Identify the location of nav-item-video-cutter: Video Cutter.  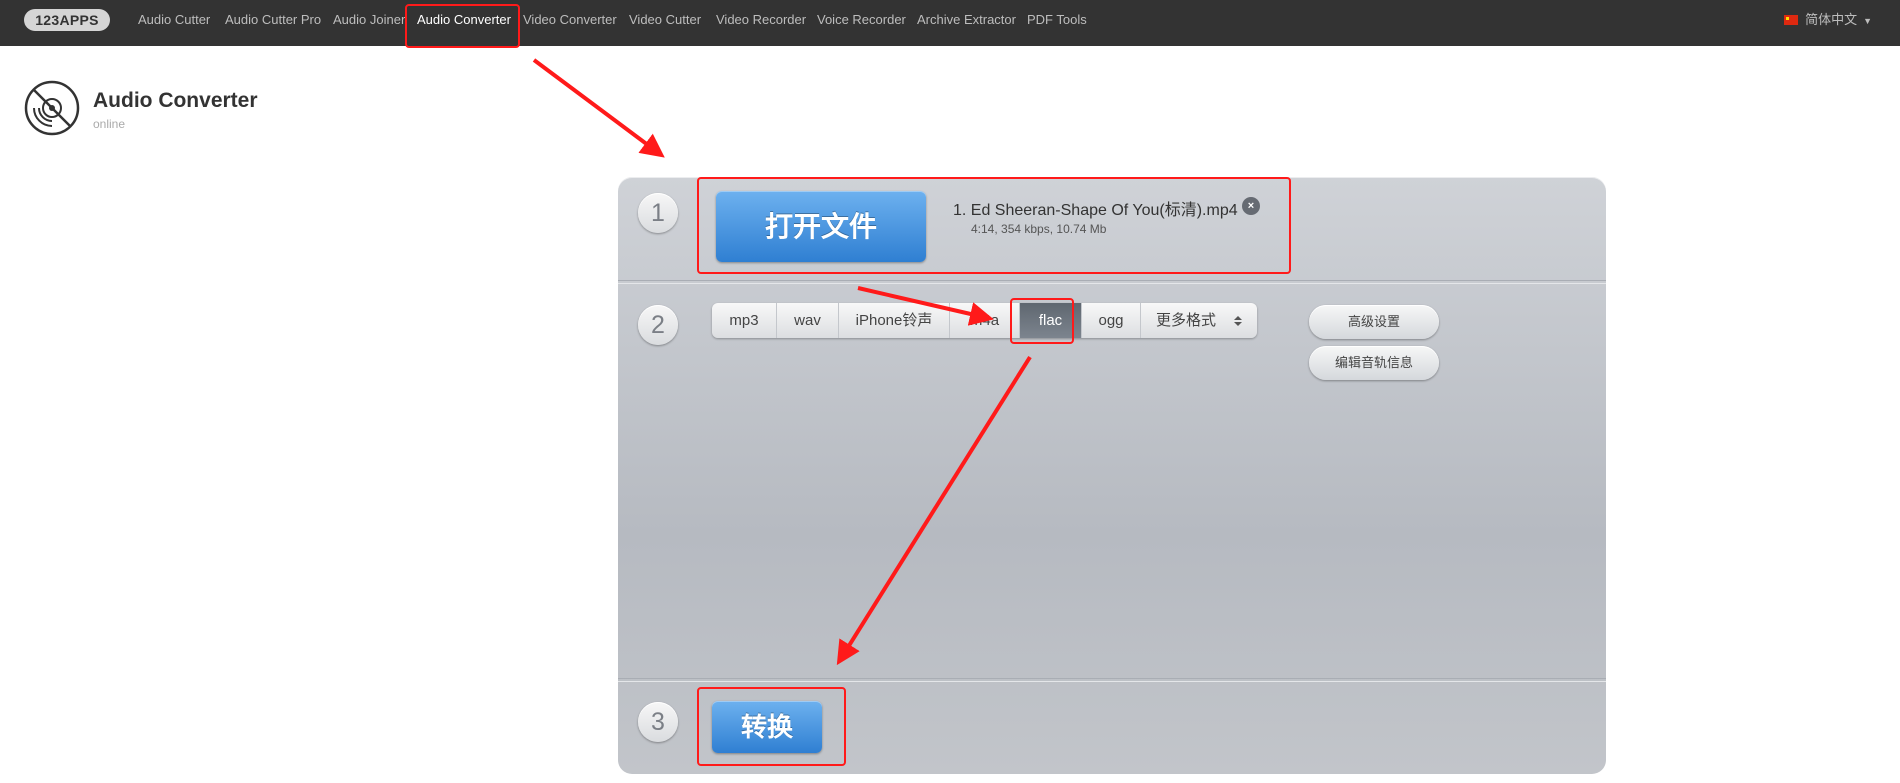
(665, 20).